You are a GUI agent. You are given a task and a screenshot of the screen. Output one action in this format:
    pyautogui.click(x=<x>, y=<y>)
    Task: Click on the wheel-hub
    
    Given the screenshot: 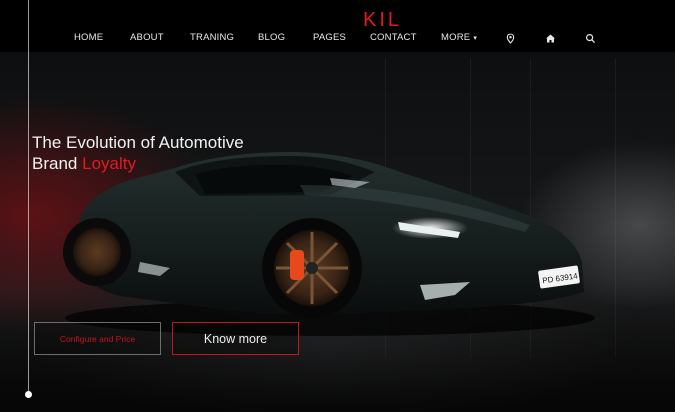 What is the action you would take?
    pyautogui.click(x=312, y=268)
    